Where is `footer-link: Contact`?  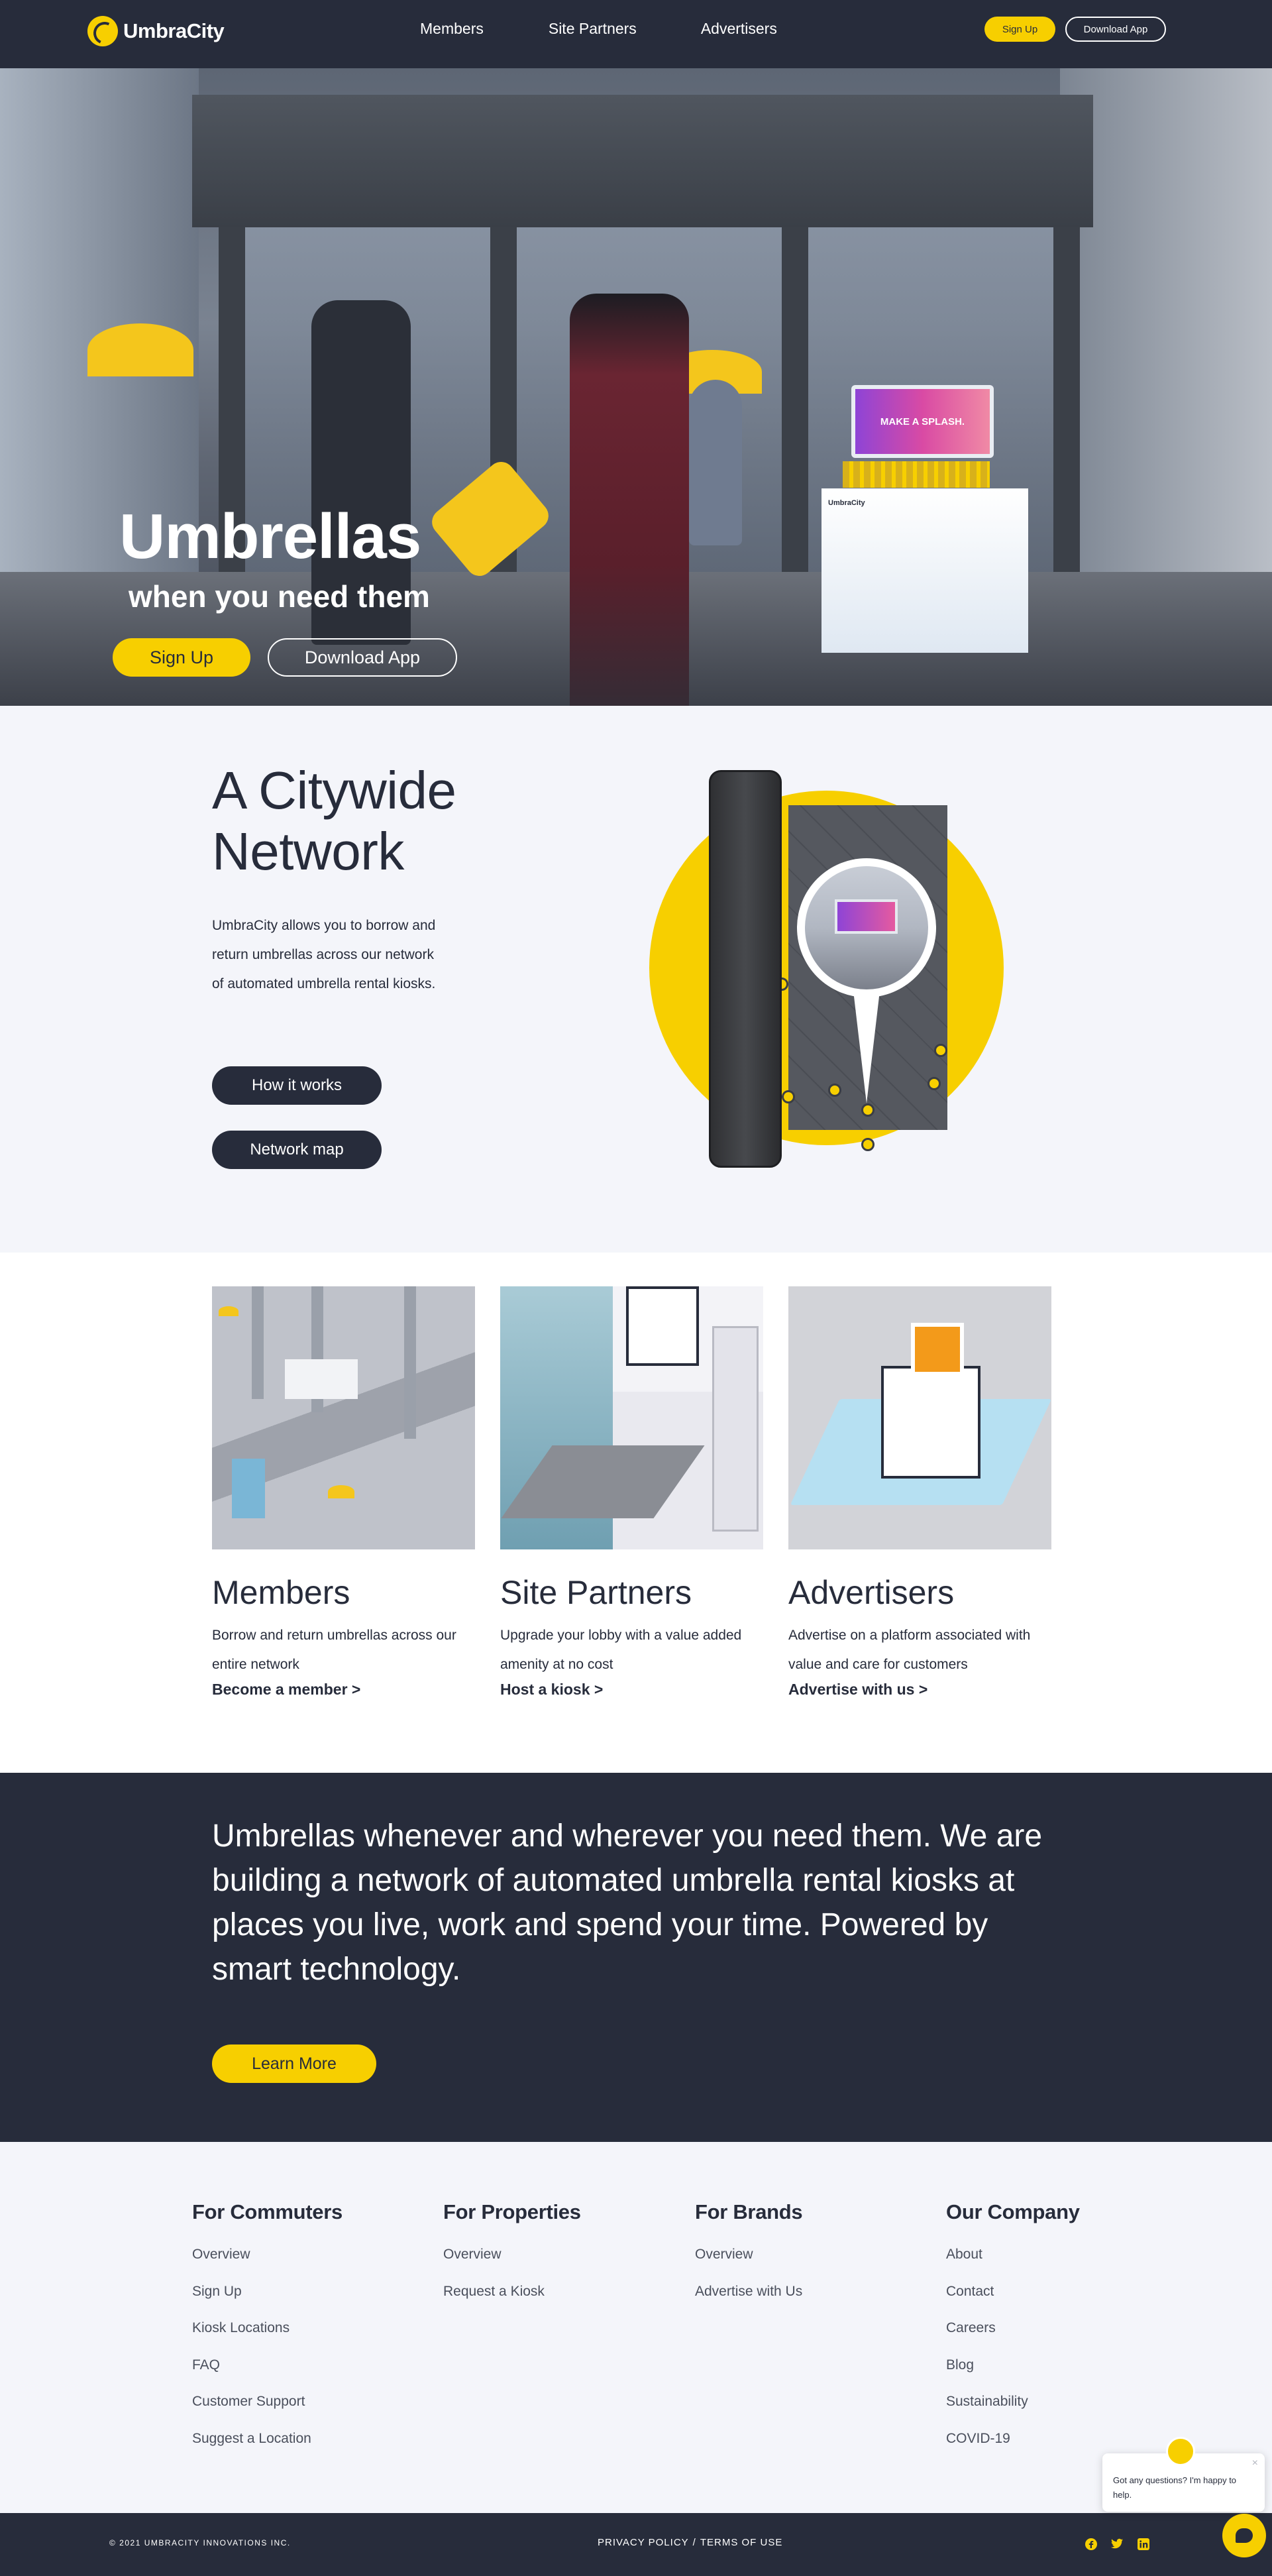
footer-link: Contact is located at coordinates (1013, 2292).